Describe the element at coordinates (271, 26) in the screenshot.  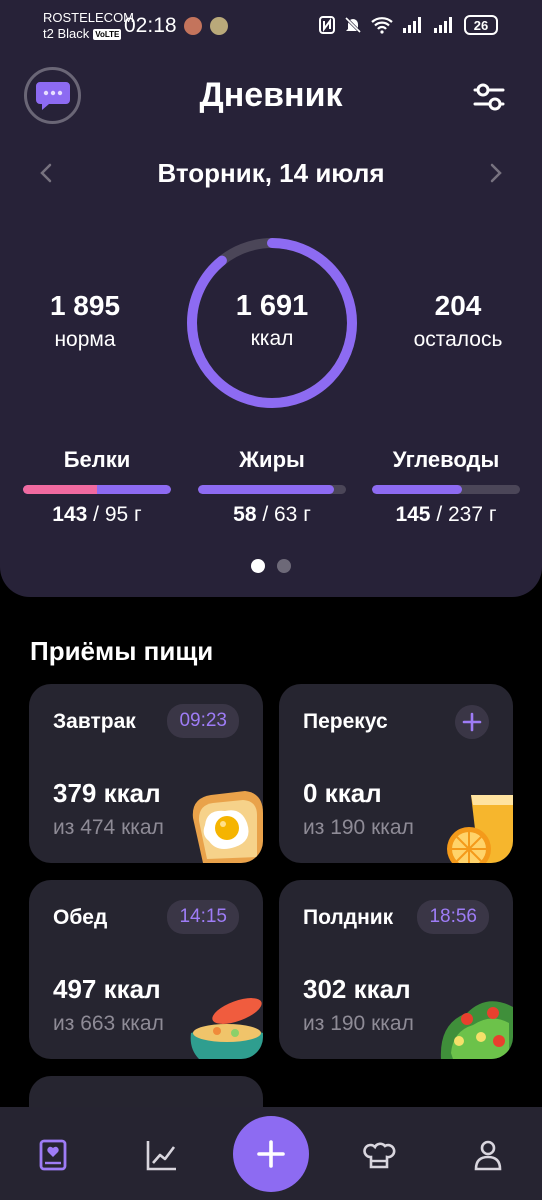
I see `status-bar: ROSTELECOM t2 Black VoLTE 02:18 26` at that location.